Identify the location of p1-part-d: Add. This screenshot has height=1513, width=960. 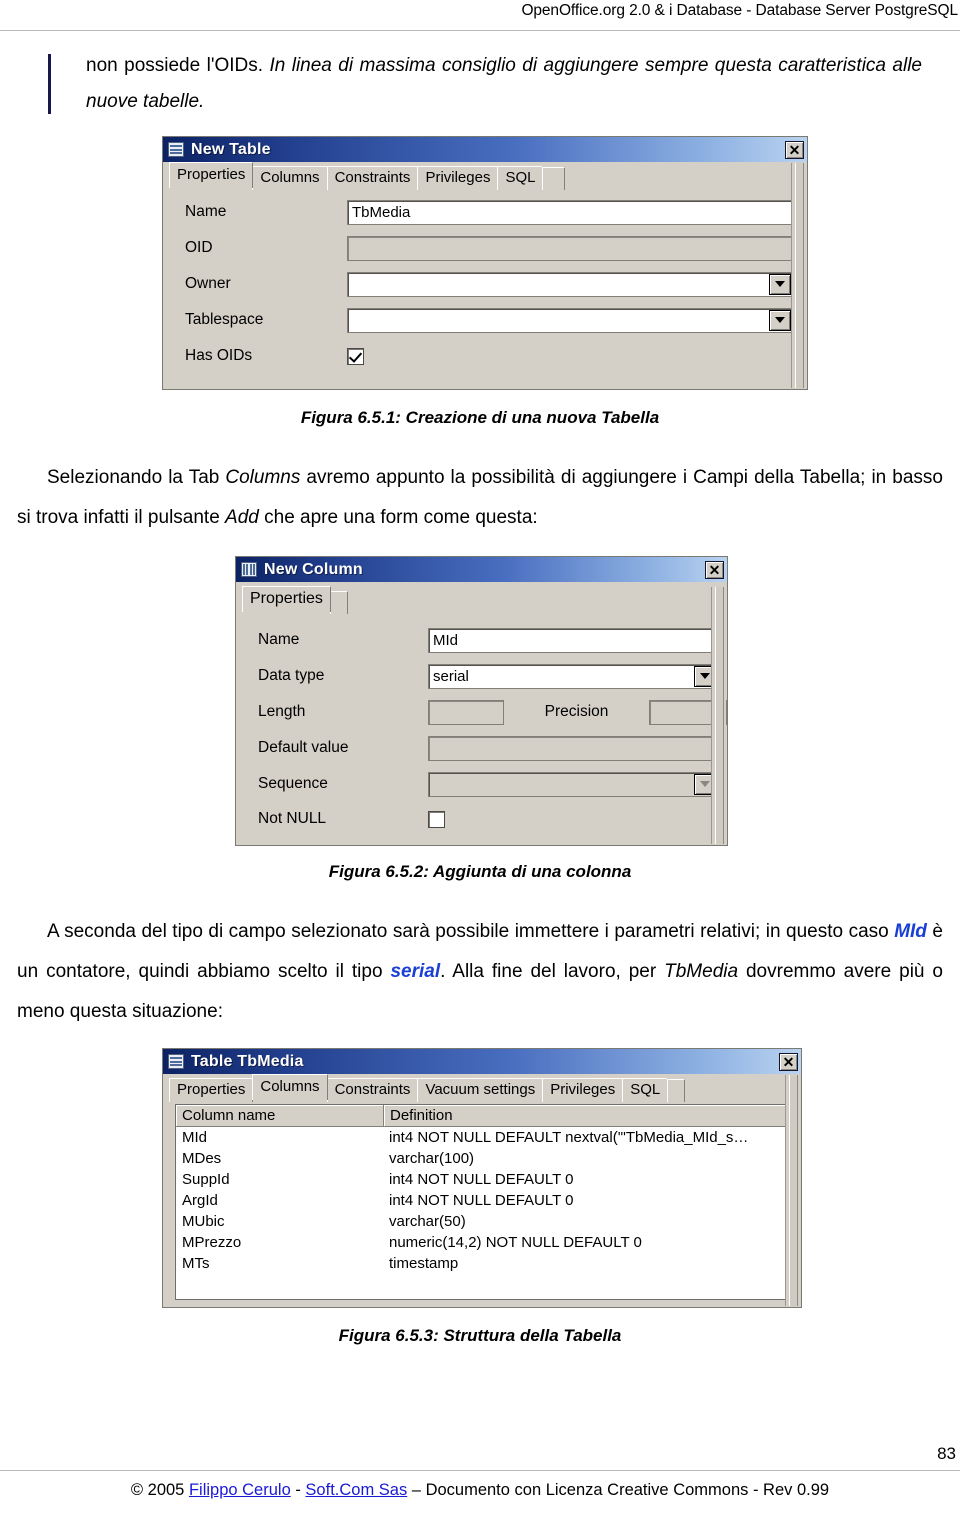
(242, 517).